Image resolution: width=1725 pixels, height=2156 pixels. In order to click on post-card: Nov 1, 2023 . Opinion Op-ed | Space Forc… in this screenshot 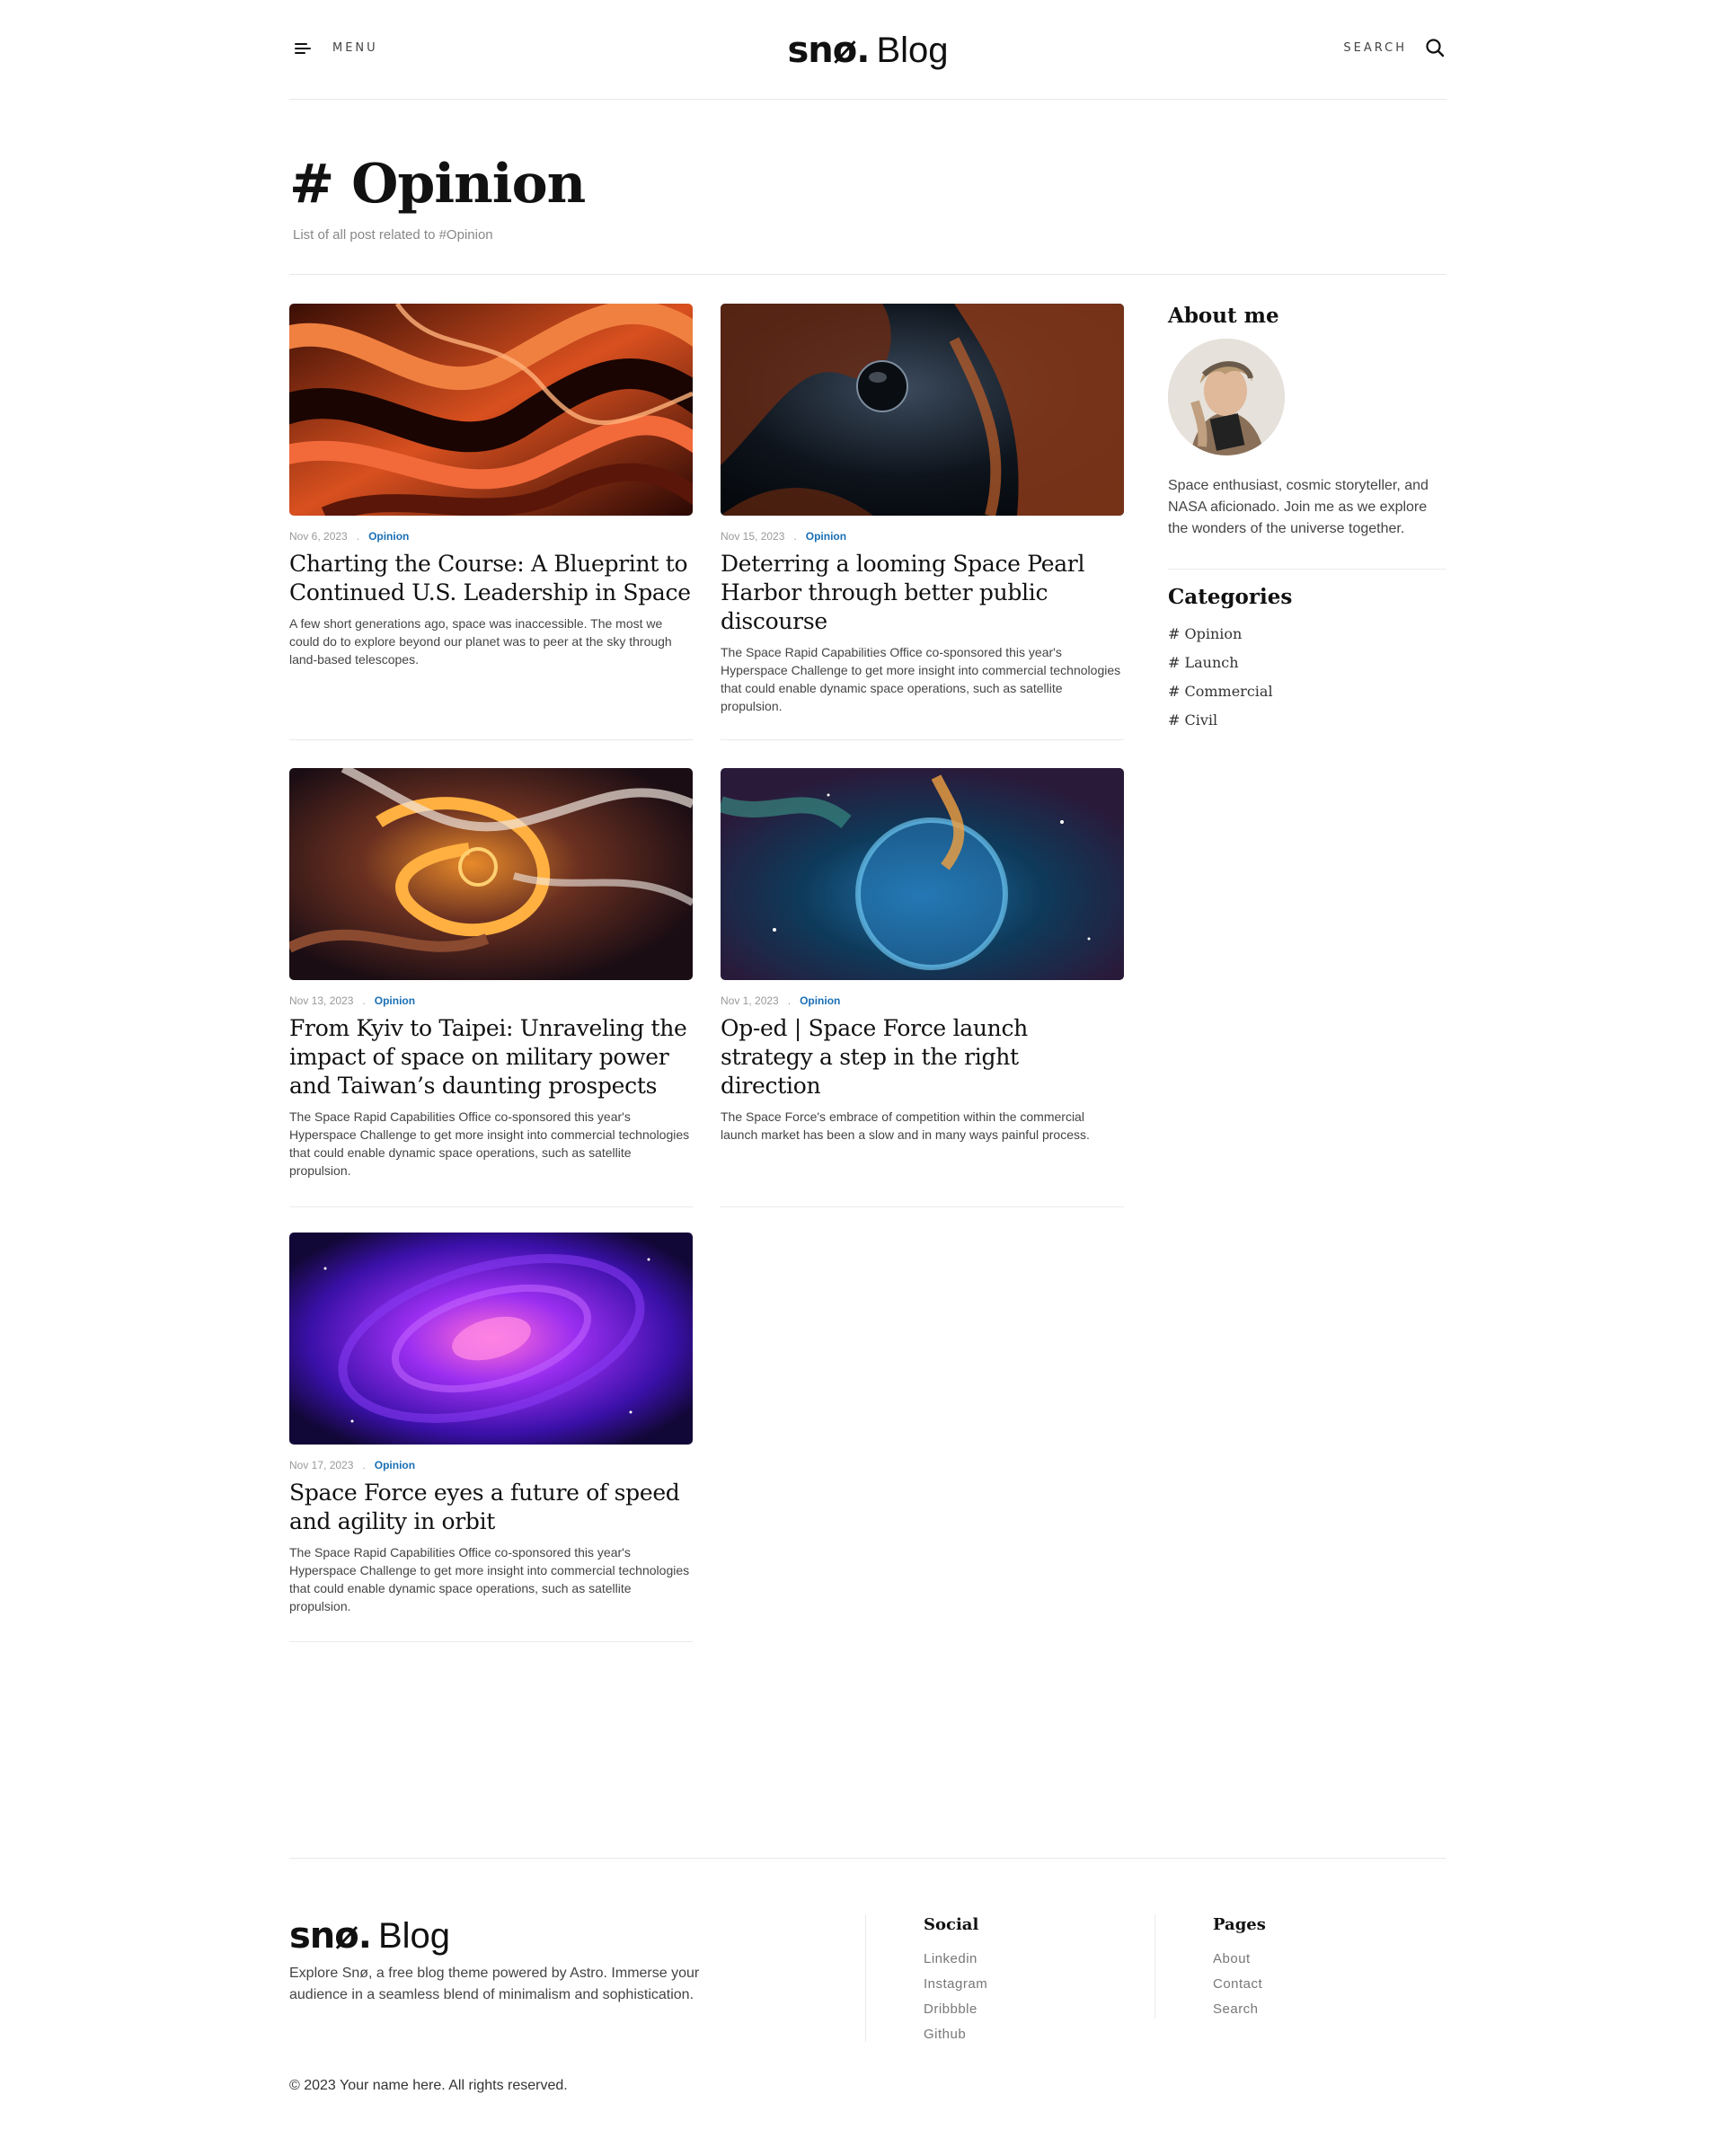, I will do `click(923, 956)`.